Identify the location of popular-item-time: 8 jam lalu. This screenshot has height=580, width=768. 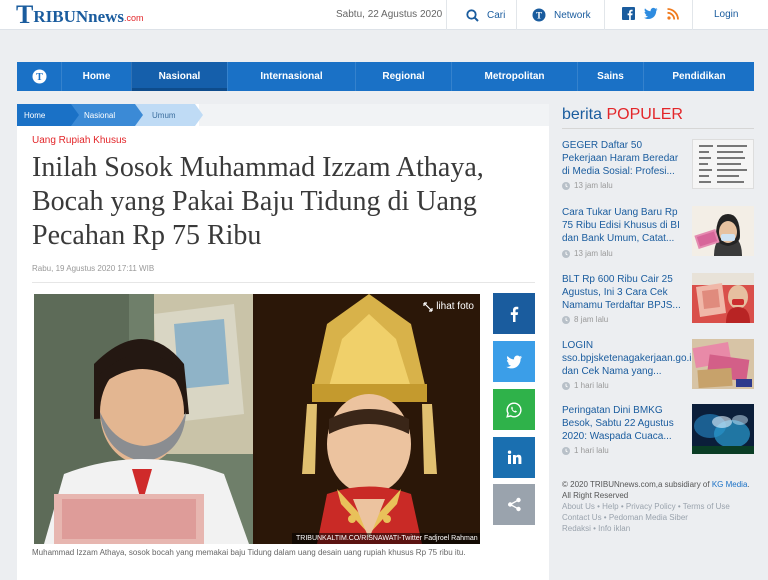
(585, 319).